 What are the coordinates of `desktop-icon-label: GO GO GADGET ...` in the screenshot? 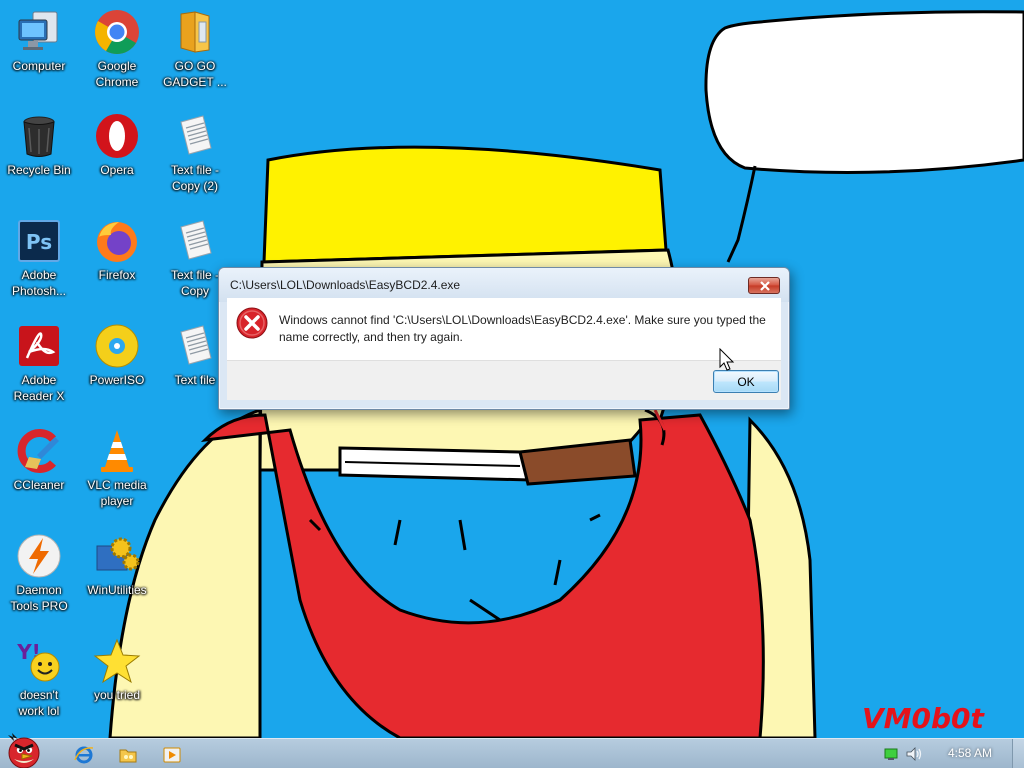 It's located at (195, 74).